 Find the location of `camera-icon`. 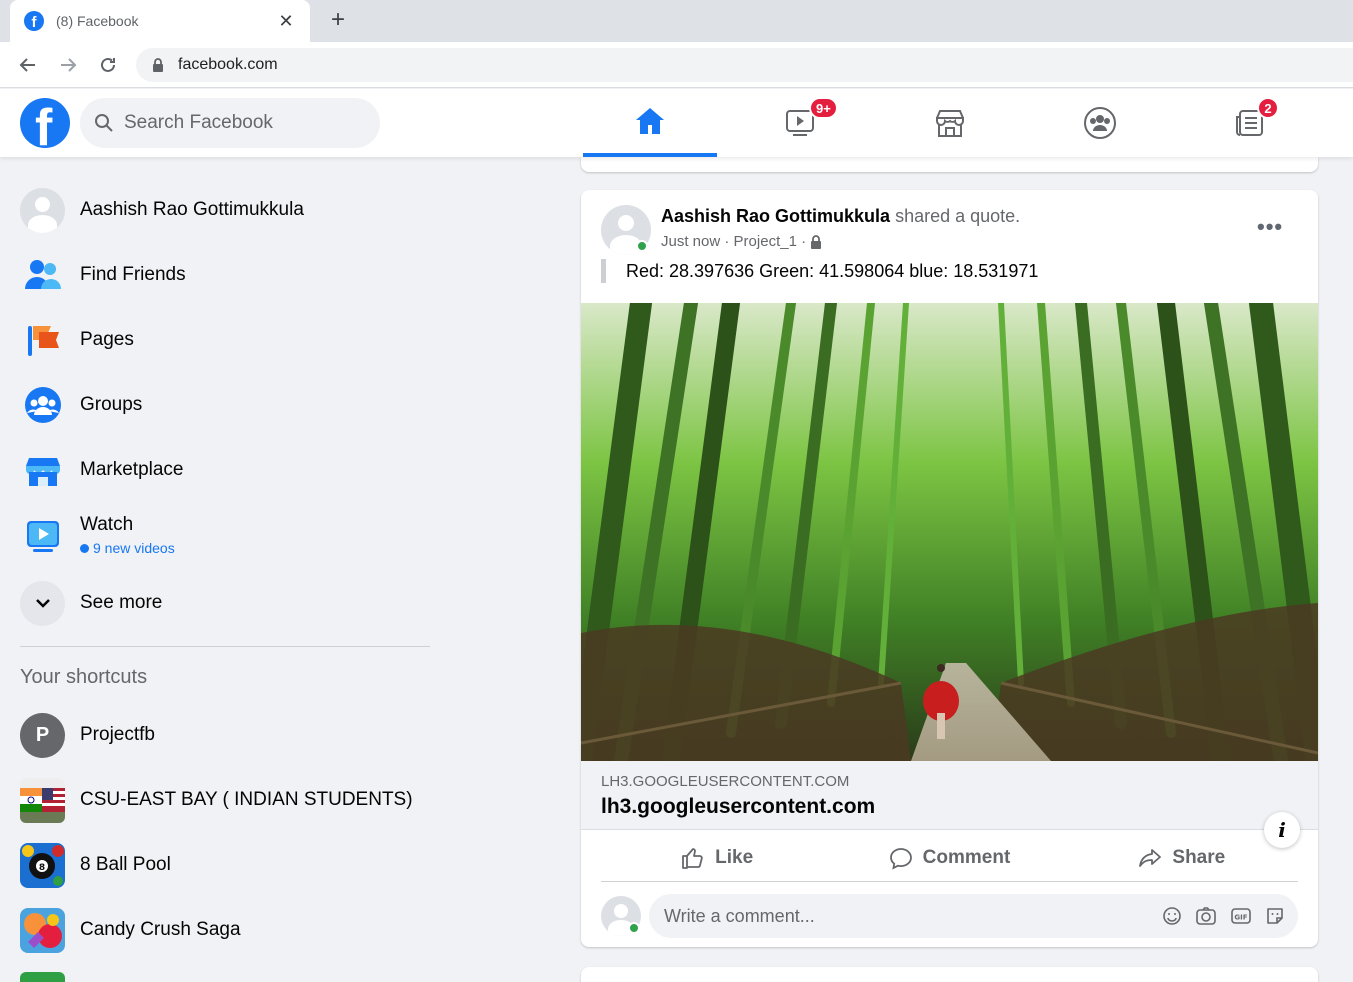

camera-icon is located at coordinates (1206, 916).